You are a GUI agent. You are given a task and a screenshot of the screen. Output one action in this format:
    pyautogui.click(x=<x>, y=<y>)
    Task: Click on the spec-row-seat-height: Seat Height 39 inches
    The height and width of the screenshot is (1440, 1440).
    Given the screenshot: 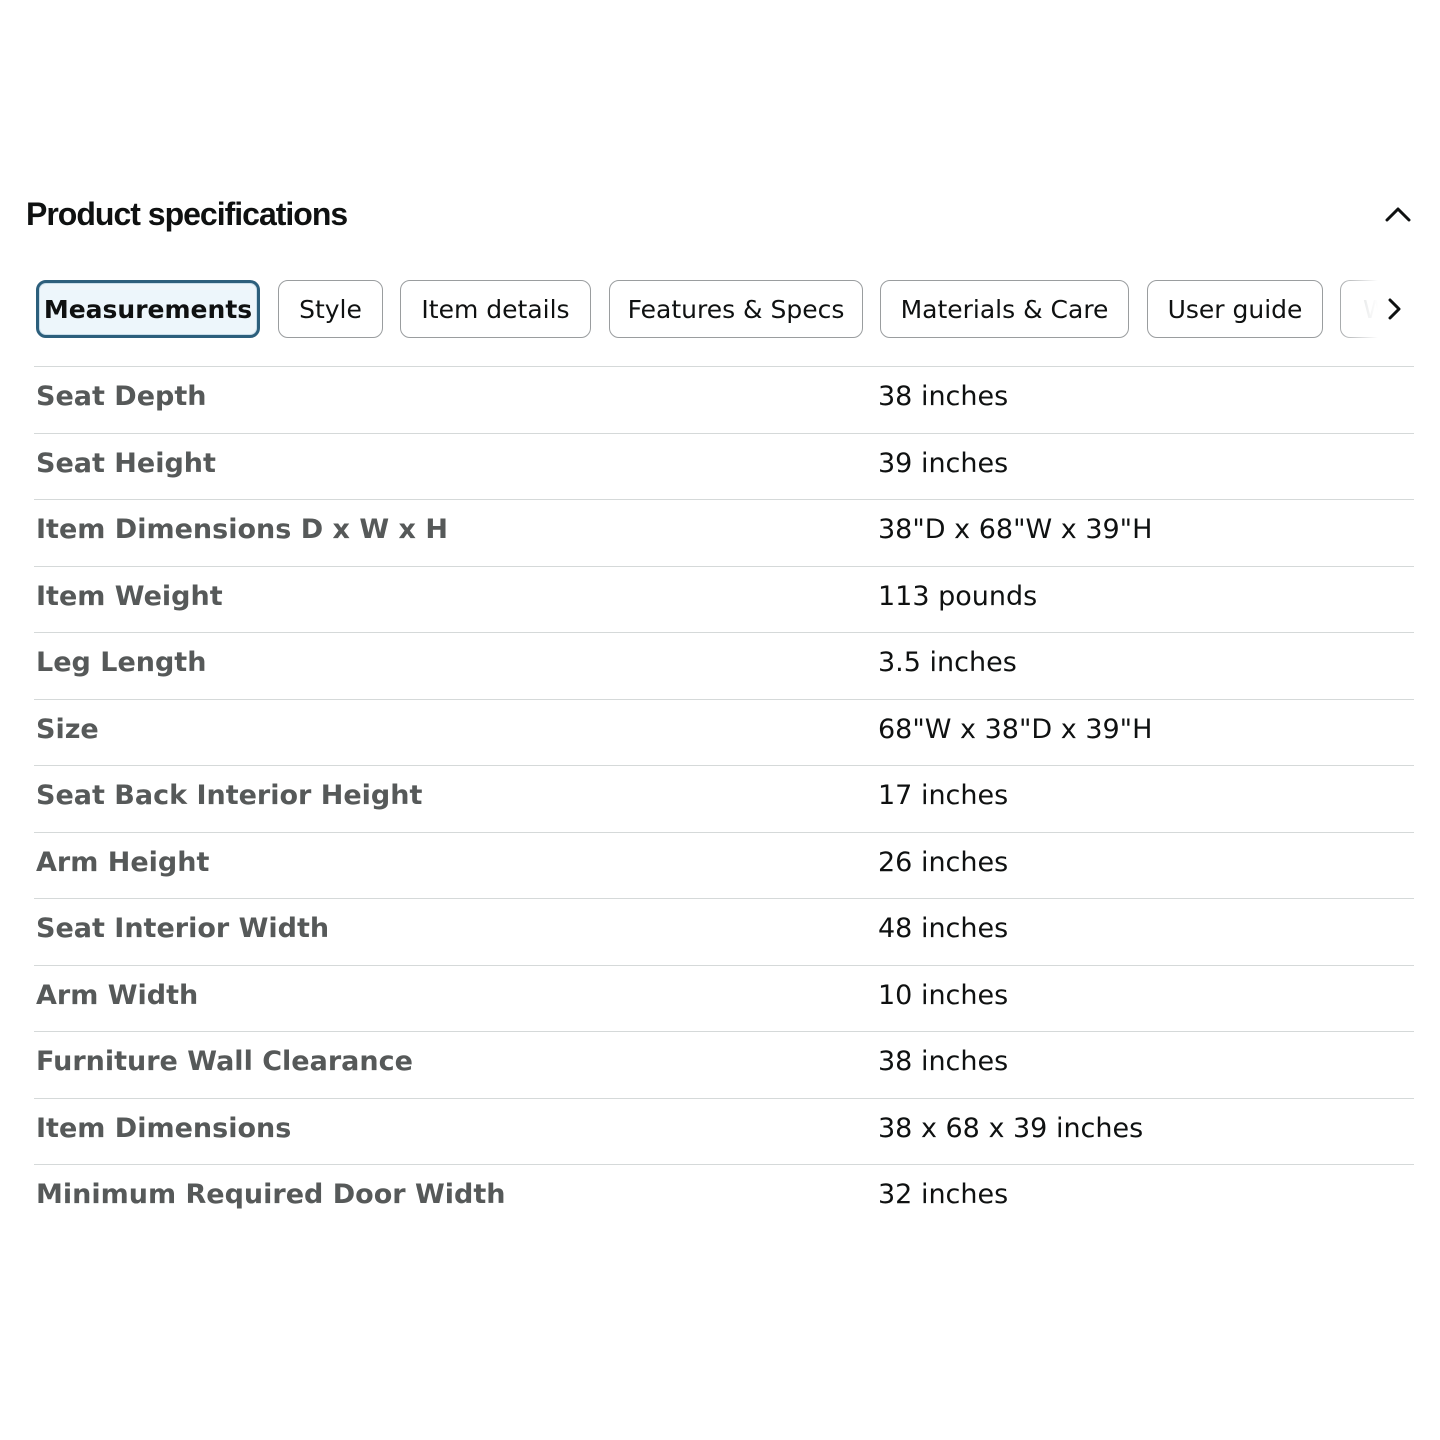 What is the action you would take?
    pyautogui.click(x=724, y=467)
    